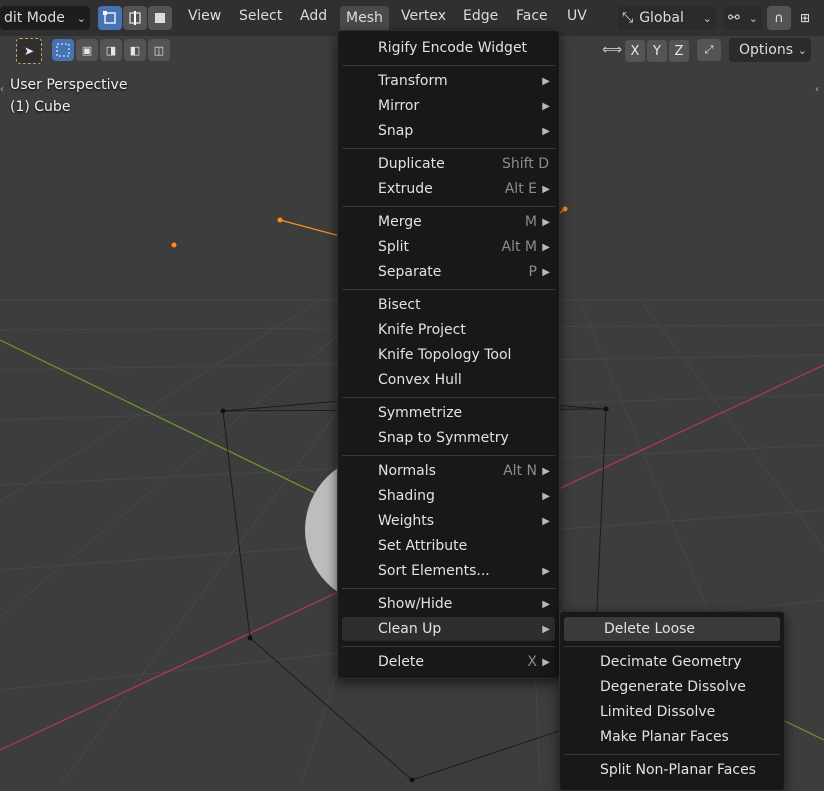 The width and height of the screenshot is (824, 791). Describe the element at coordinates (448, 413) in the screenshot. I see `menu-item-symmetrize: Symmetrize` at that location.